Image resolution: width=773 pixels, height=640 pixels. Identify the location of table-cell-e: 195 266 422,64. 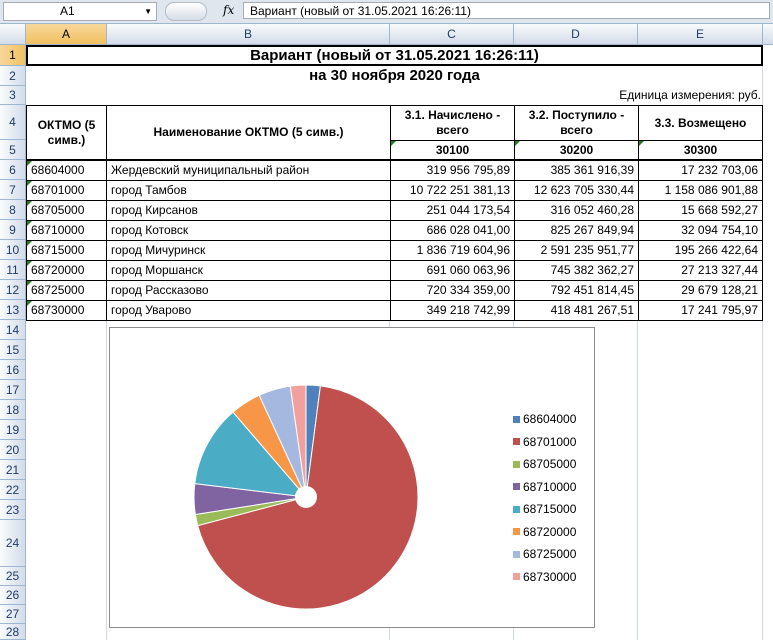
(700, 250).